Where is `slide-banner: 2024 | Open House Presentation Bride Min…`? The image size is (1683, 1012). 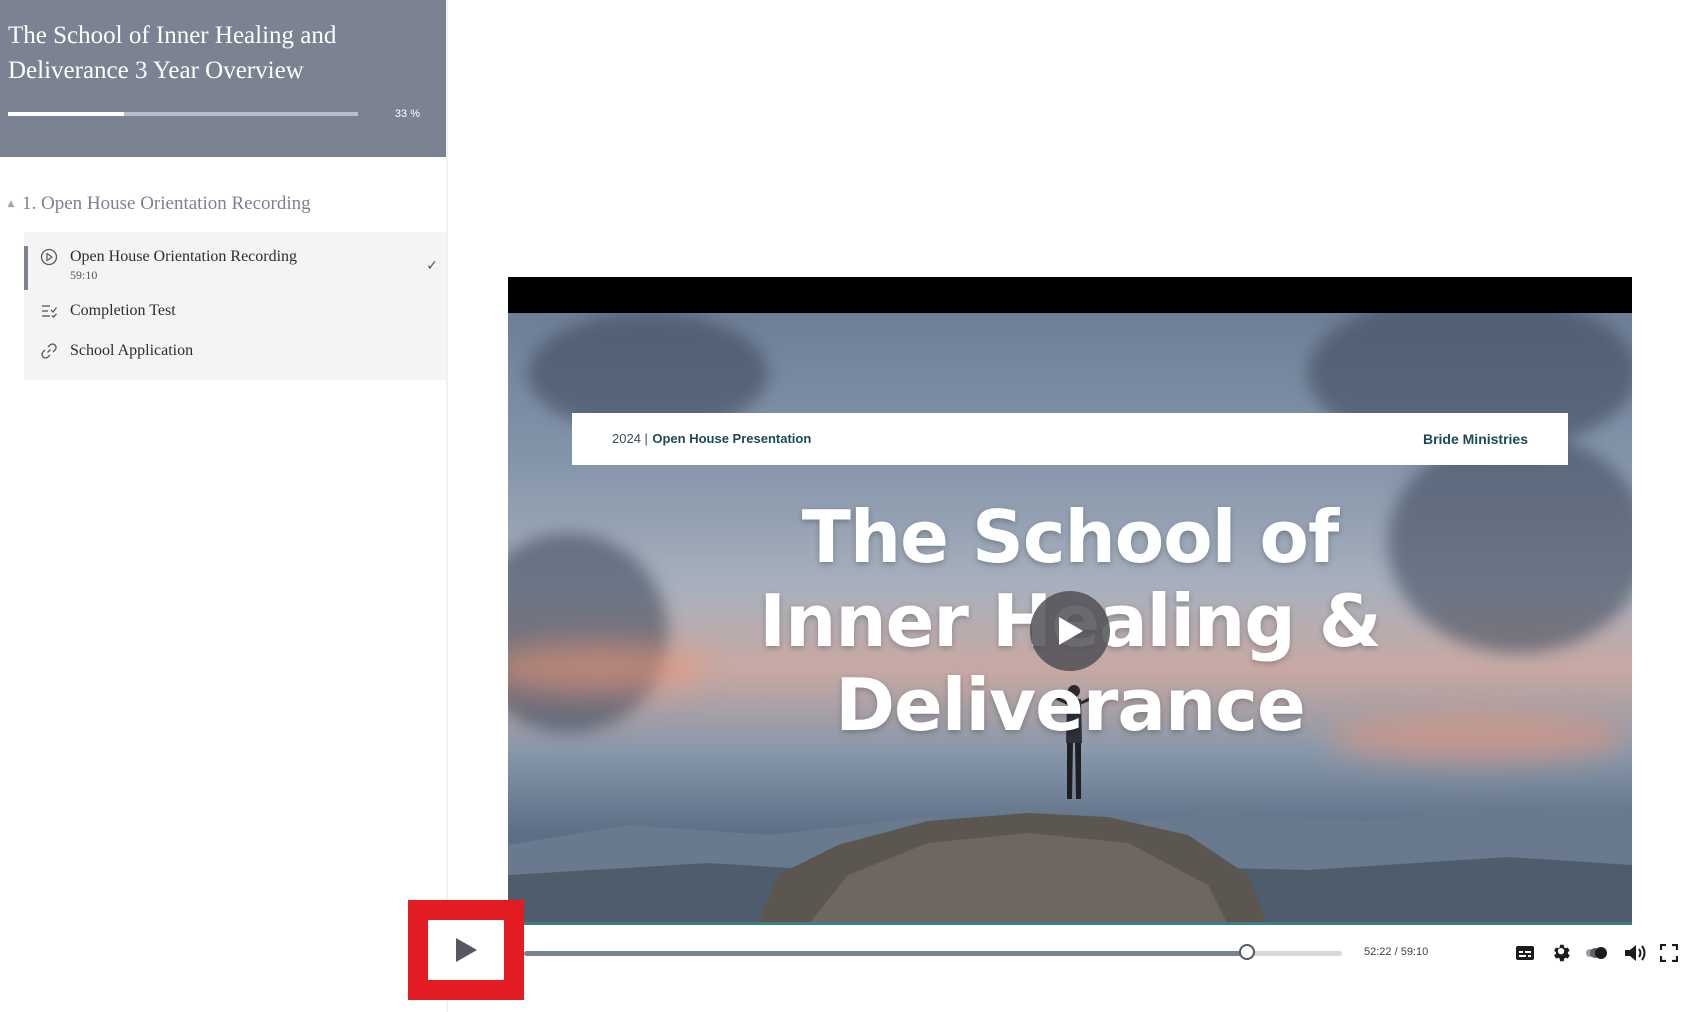 slide-banner: 2024 | Open House Presentation Bride Min… is located at coordinates (1070, 439).